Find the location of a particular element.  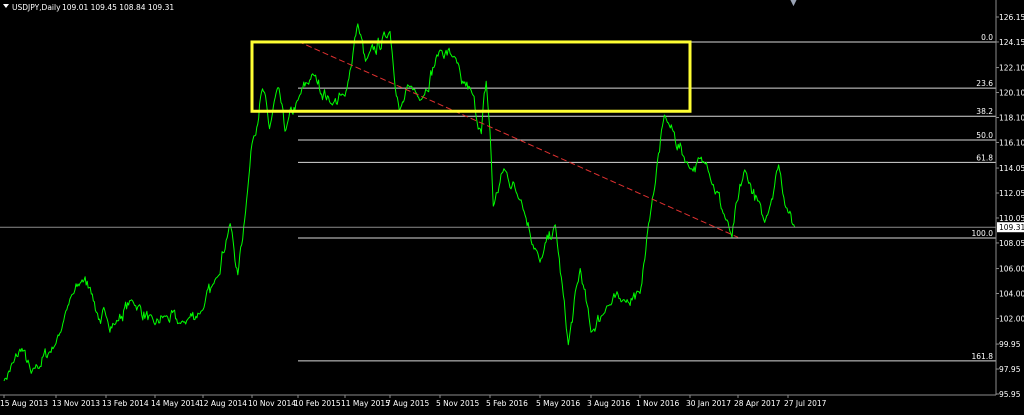

time-tick-label: 7 Aug 2015 is located at coordinates (407, 403).